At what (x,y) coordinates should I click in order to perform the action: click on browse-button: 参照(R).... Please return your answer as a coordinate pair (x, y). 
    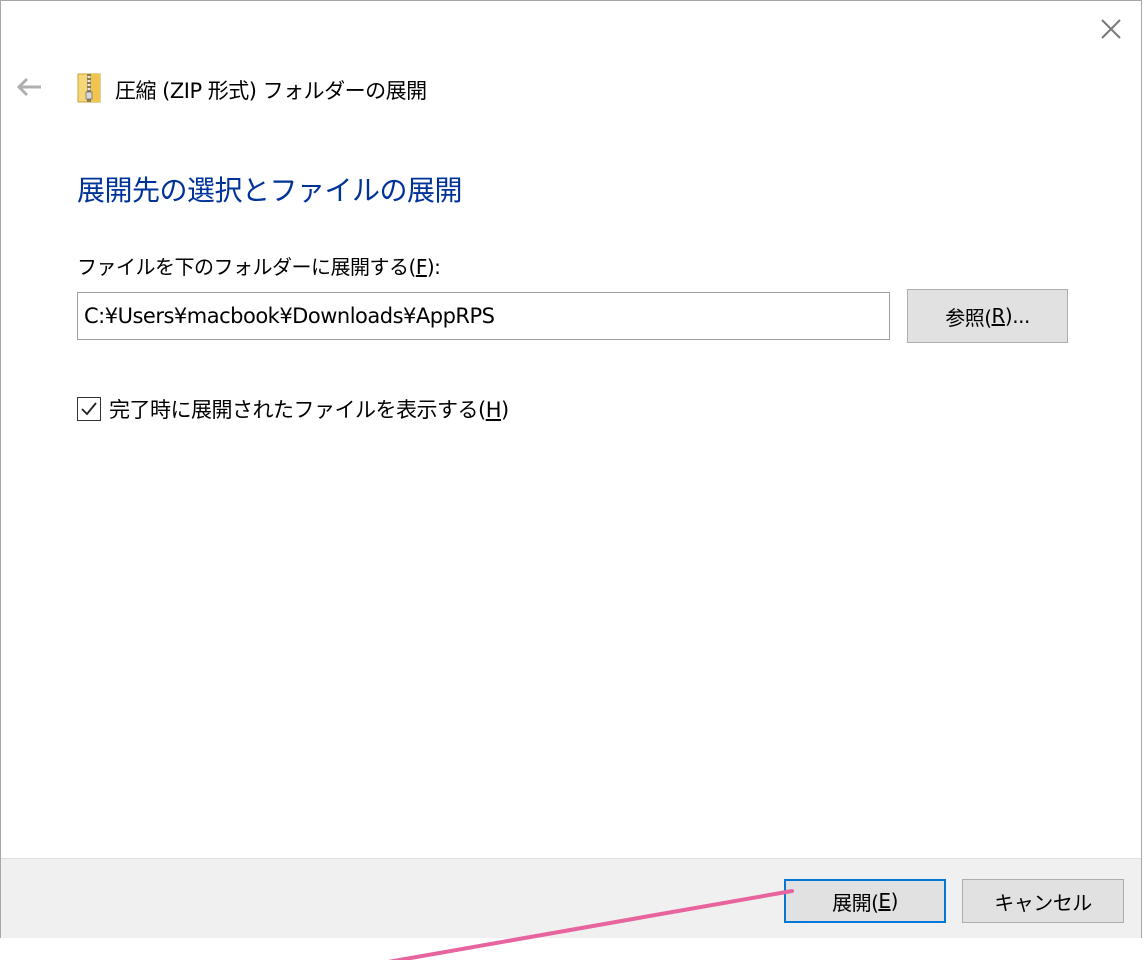
    Looking at the image, I should click on (987, 316).